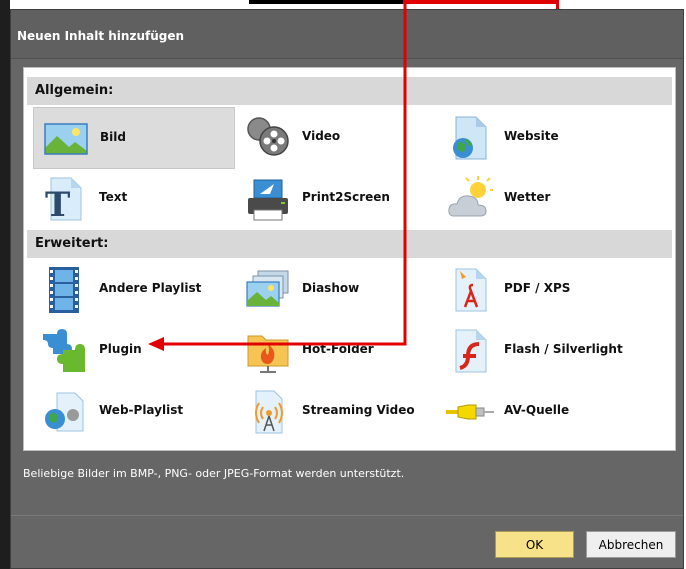 The height and width of the screenshot is (569, 686). I want to click on tile-web-playlist: Web-Playlist, so click(134, 412).